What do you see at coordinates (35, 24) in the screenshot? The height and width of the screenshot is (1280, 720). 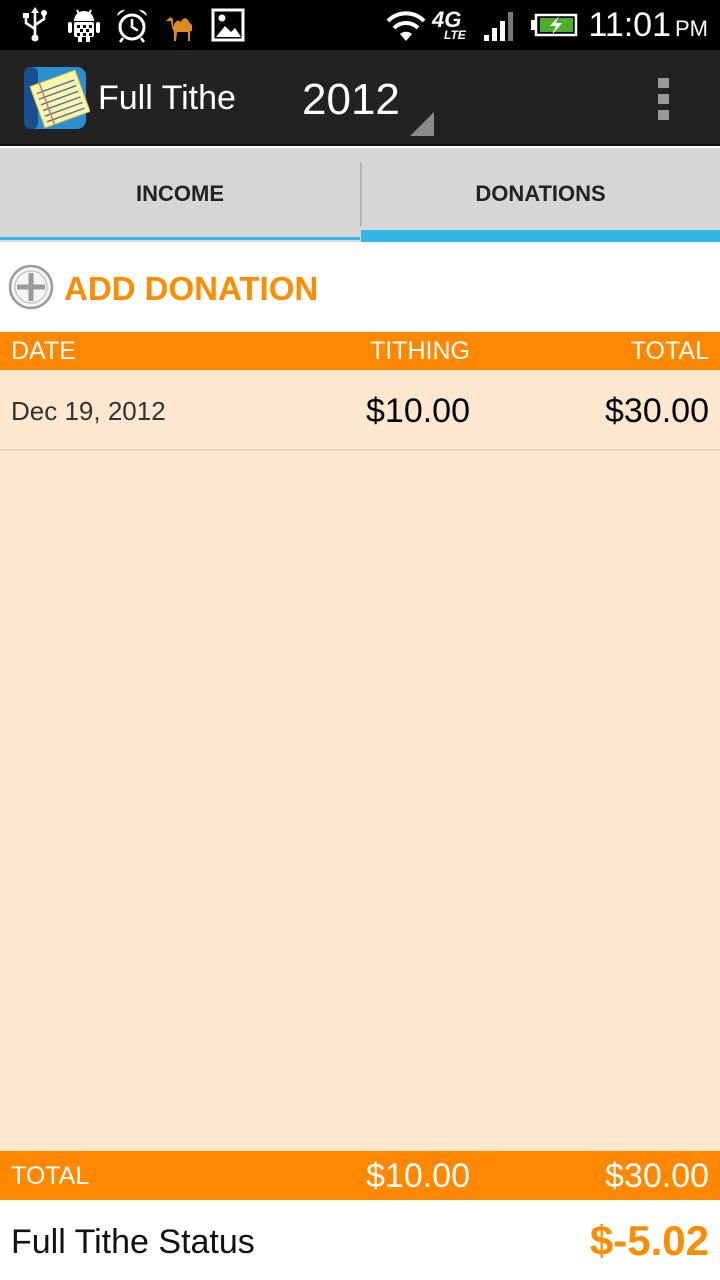 I see `usb-icon` at bounding box center [35, 24].